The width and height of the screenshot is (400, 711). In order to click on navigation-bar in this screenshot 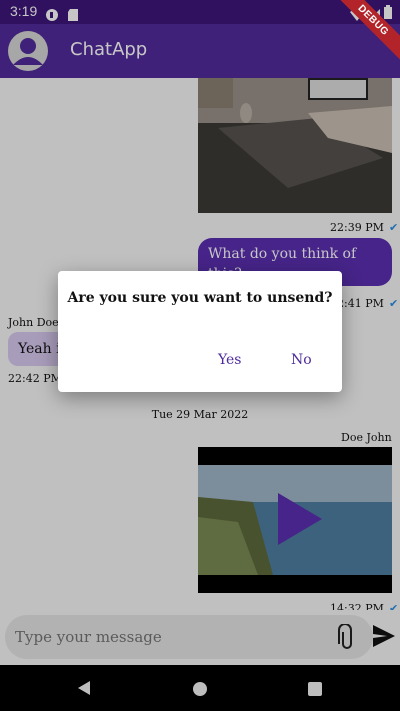, I will do `click(200, 688)`.